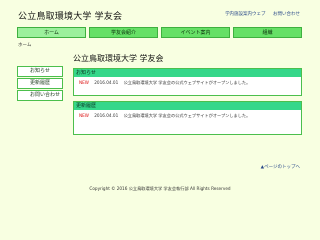 The height and width of the screenshot is (240, 320). Describe the element at coordinates (267, 32) in the screenshot. I see `nav-tab-organization: 組織` at that location.